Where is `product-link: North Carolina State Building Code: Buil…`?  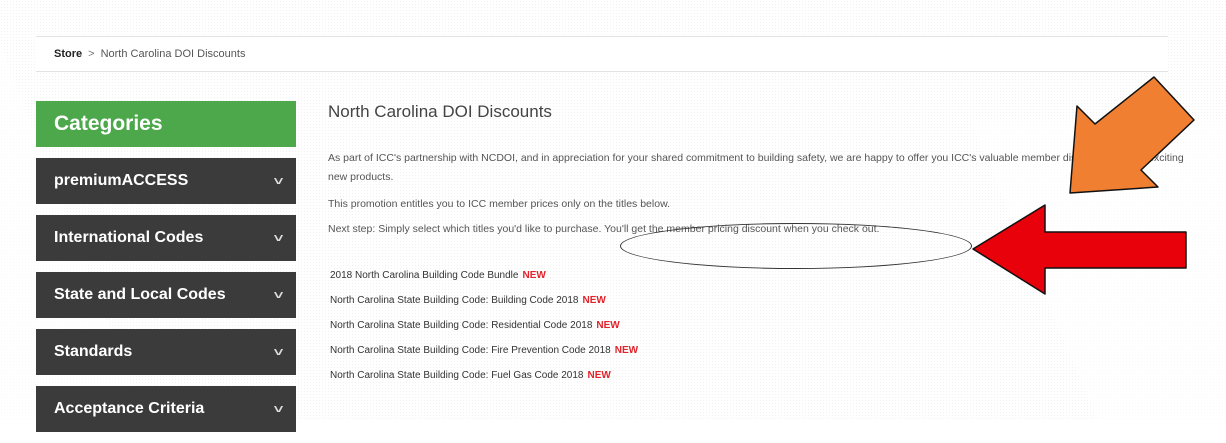 product-link: North Carolina State Building Code: Buil… is located at coordinates (758, 300).